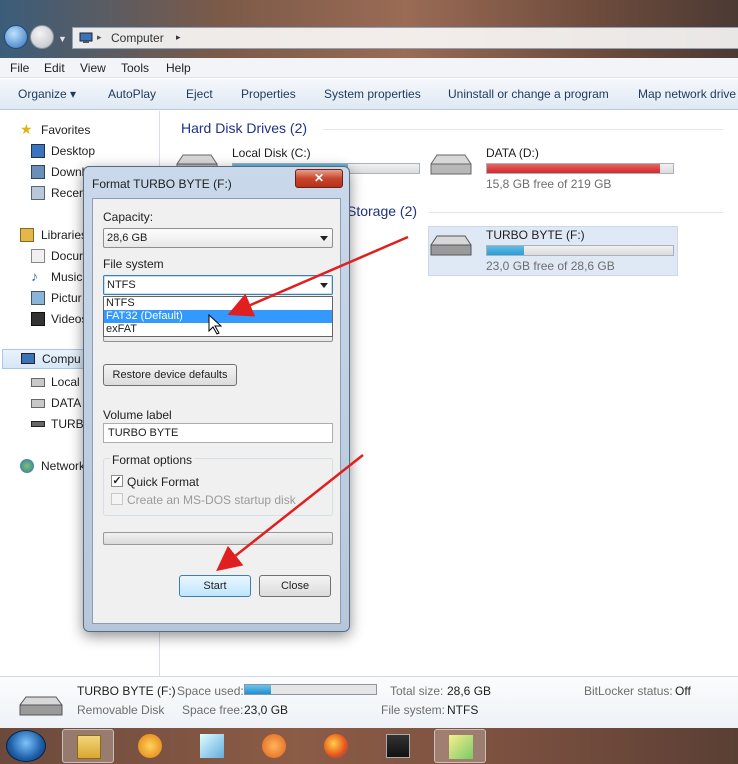 The image size is (738, 764). I want to click on nav-network-label: Network, so click(63, 466).